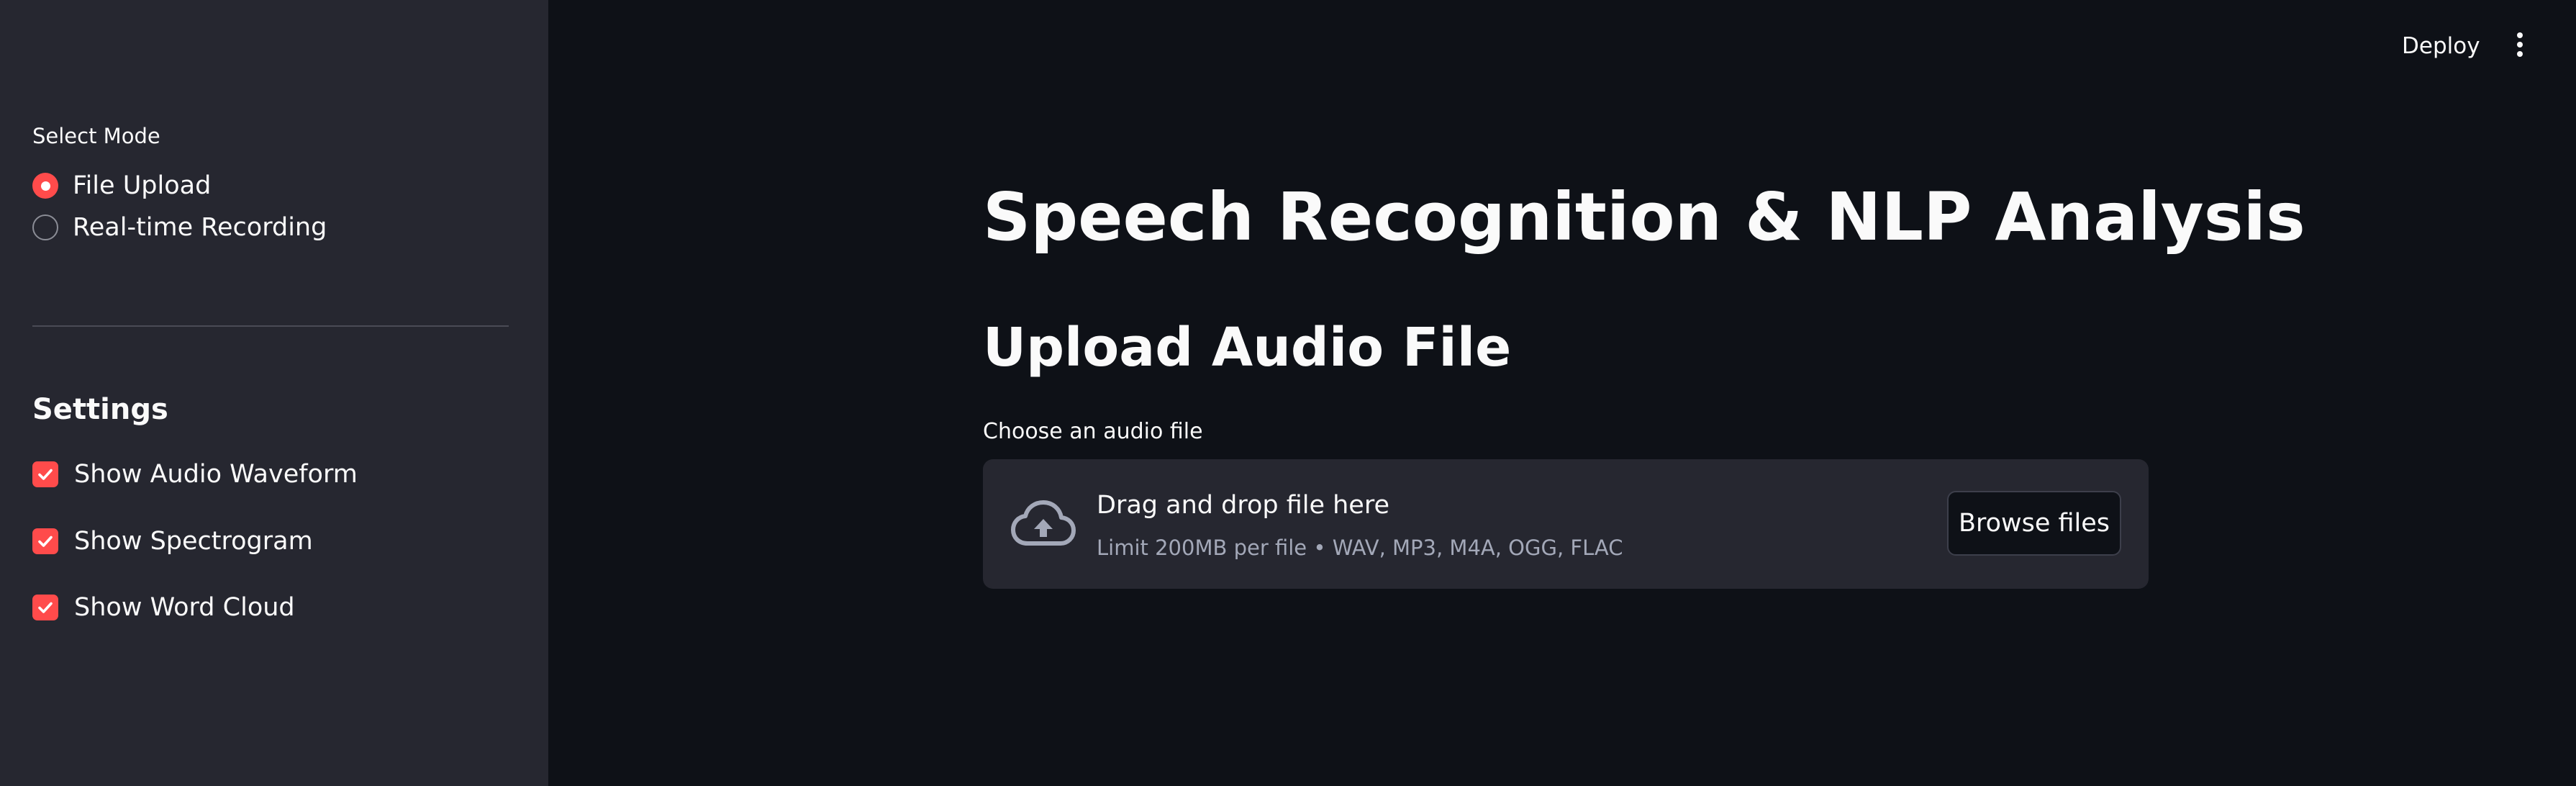  Describe the element at coordinates (1043, 524) in the screenshot. I see `cloud-upload-icon` at that location.